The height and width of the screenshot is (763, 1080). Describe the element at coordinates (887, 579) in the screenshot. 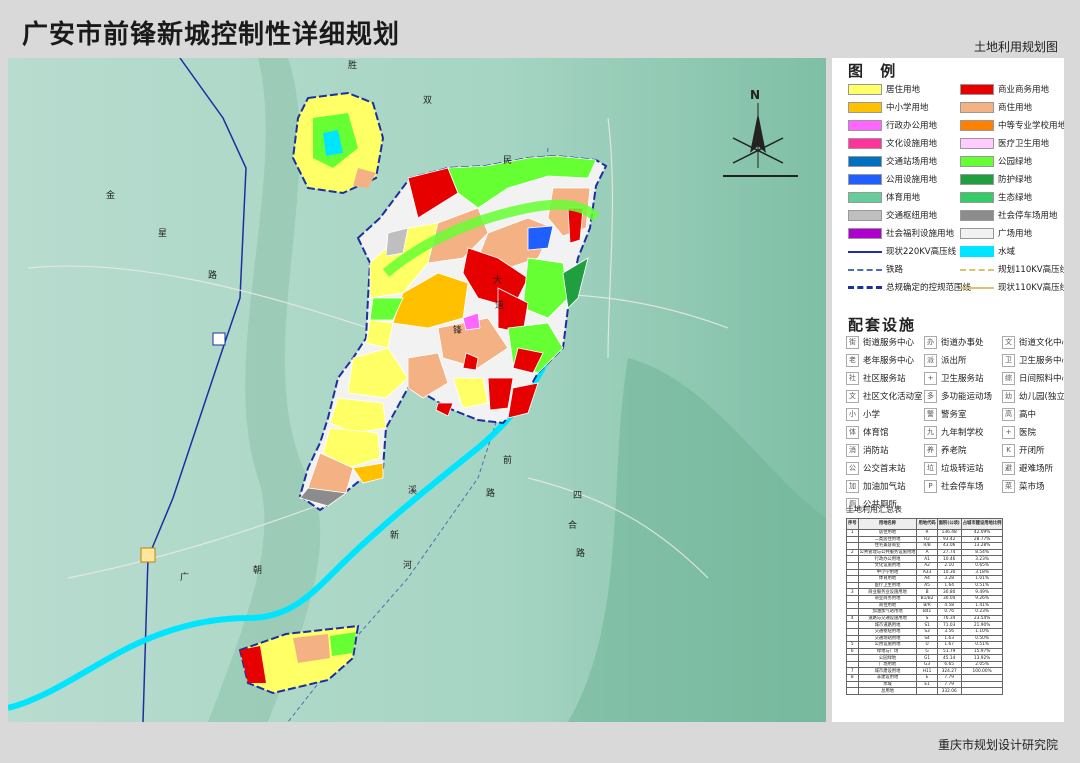

I see `table-cell: 体育用地` at that location.